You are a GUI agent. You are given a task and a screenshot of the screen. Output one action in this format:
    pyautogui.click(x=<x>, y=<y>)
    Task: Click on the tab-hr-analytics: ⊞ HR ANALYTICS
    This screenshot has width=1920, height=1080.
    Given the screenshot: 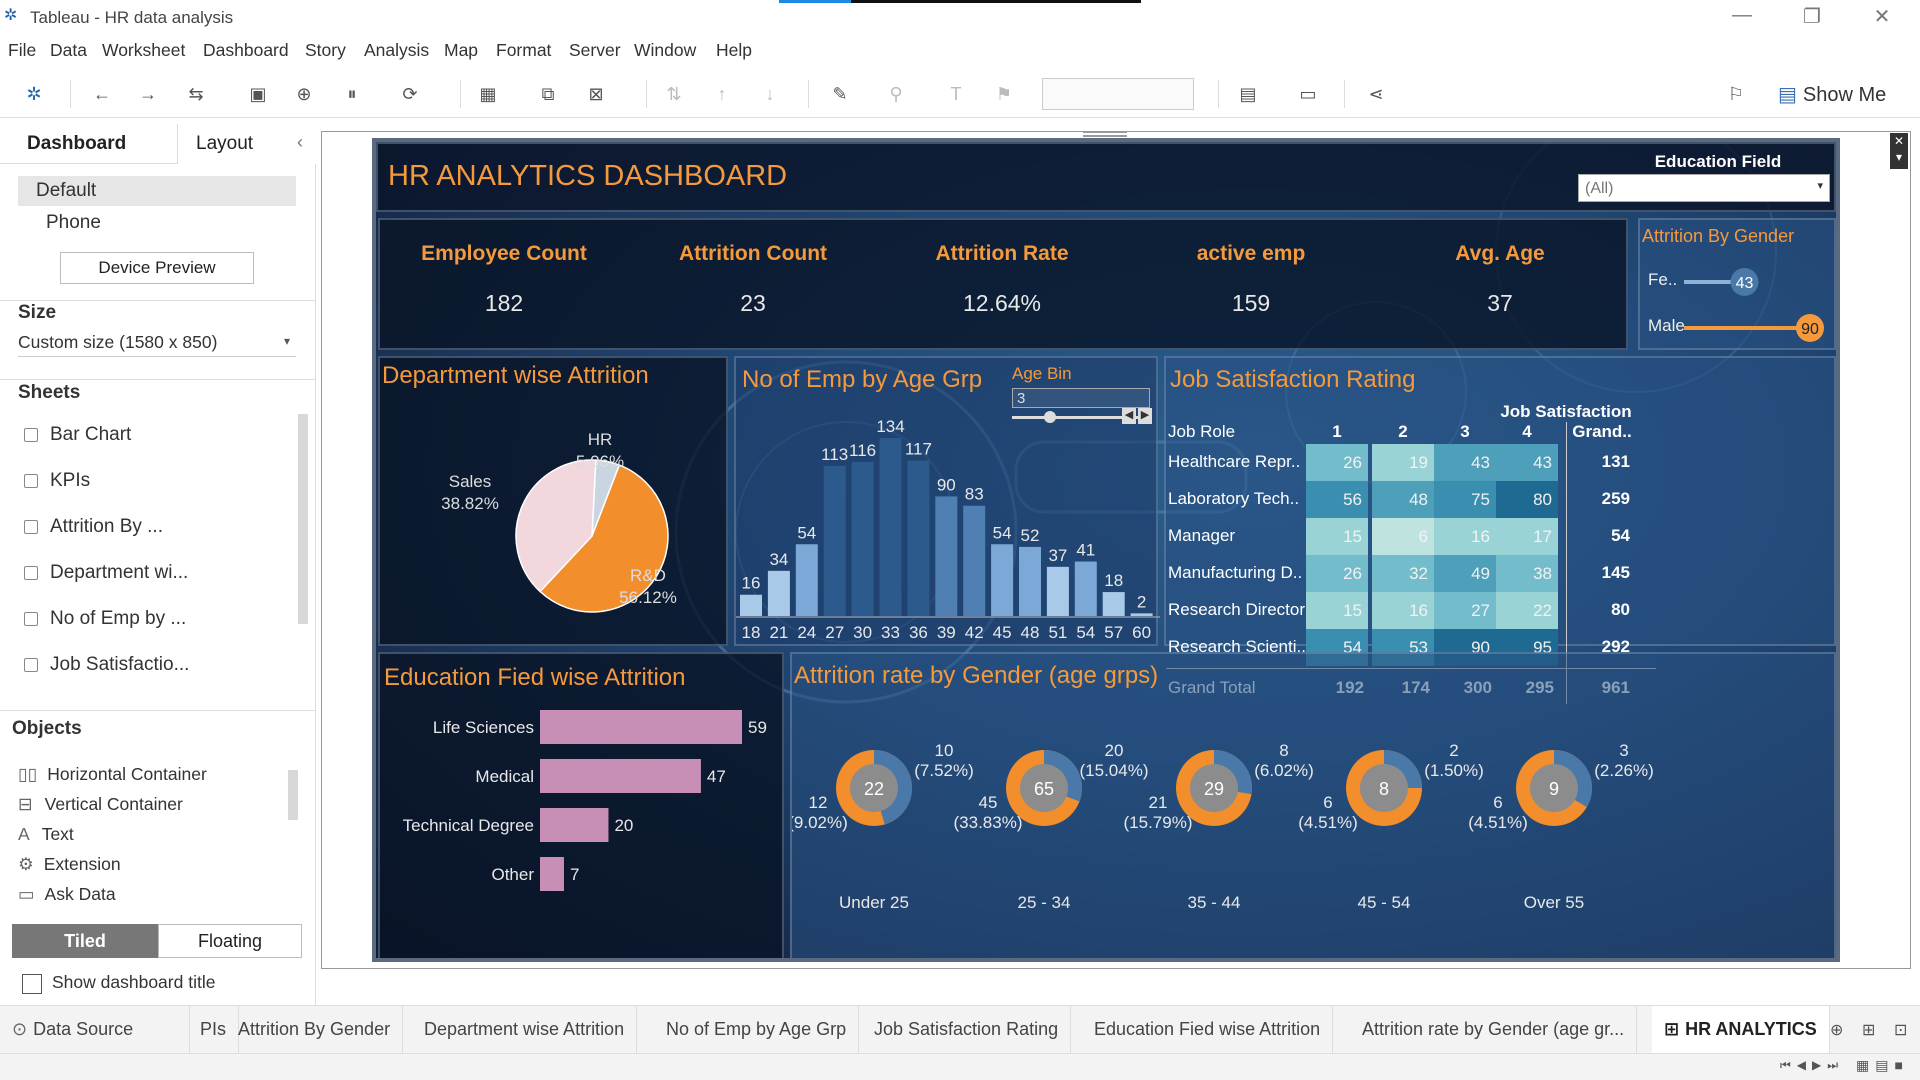 What is the action you would take?
    pyautogui.click(x=1741, y=1030)
    